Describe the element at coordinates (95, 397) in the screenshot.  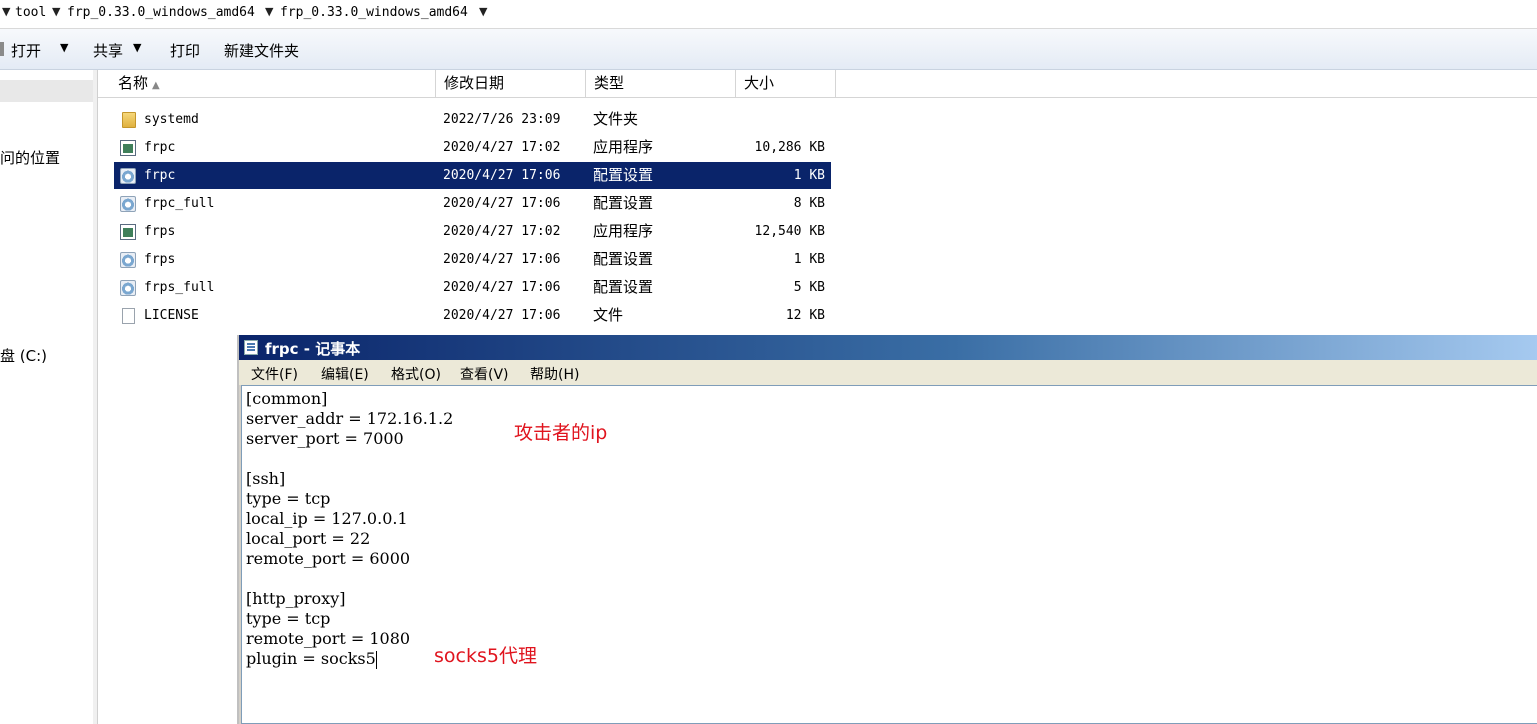
I see `pane-splitter` at that location.